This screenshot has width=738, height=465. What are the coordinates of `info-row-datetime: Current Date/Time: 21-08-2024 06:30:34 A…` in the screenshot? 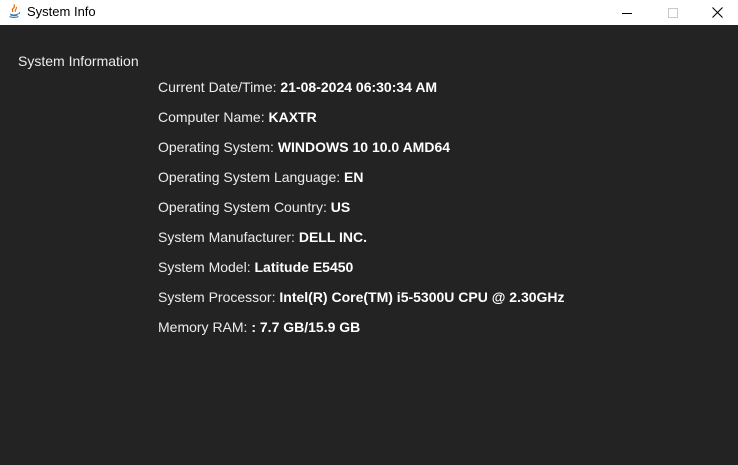 It's located at (361, 94).